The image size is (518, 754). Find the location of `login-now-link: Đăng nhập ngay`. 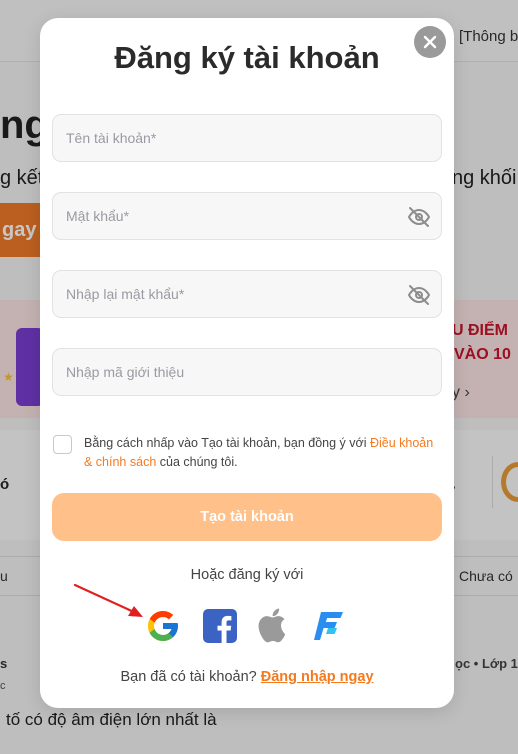

login-now-link: Đăng nhập ngay is located at coordinates (317, 677).